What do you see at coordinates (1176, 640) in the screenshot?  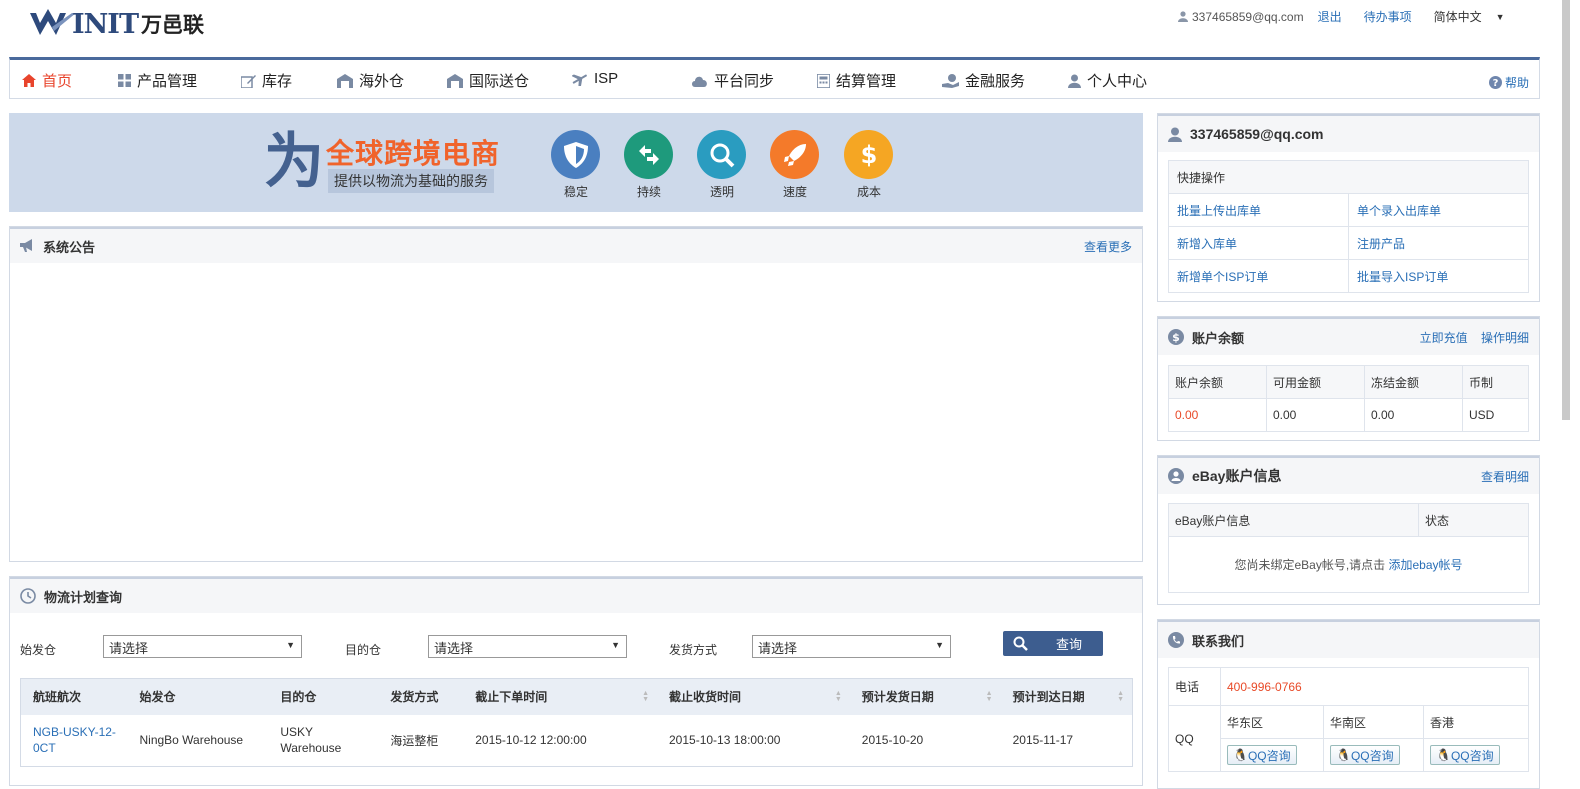 I see `phone-icon` at bounding box center [1176, 640].